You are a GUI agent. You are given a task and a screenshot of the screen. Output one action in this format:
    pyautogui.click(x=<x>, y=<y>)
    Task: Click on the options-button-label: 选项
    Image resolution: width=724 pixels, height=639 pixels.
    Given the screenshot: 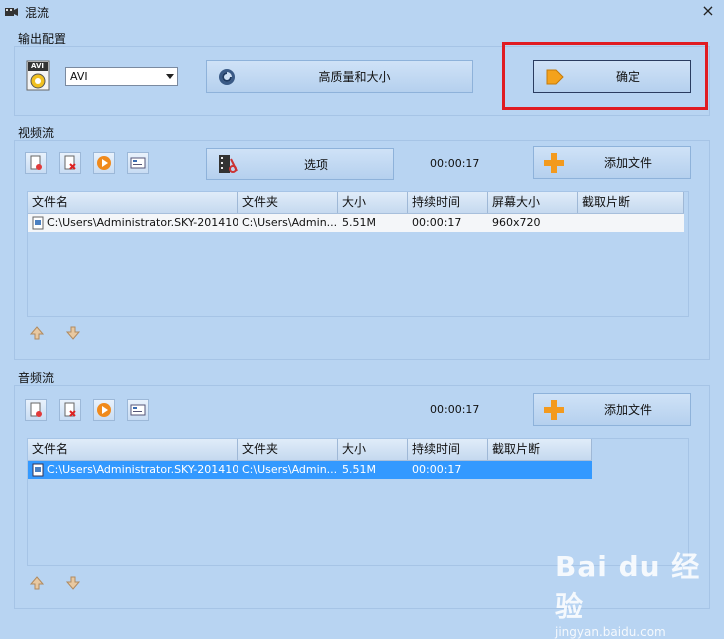 What is the action you would take?
    pyautogui.click(x=315, y=164)
    